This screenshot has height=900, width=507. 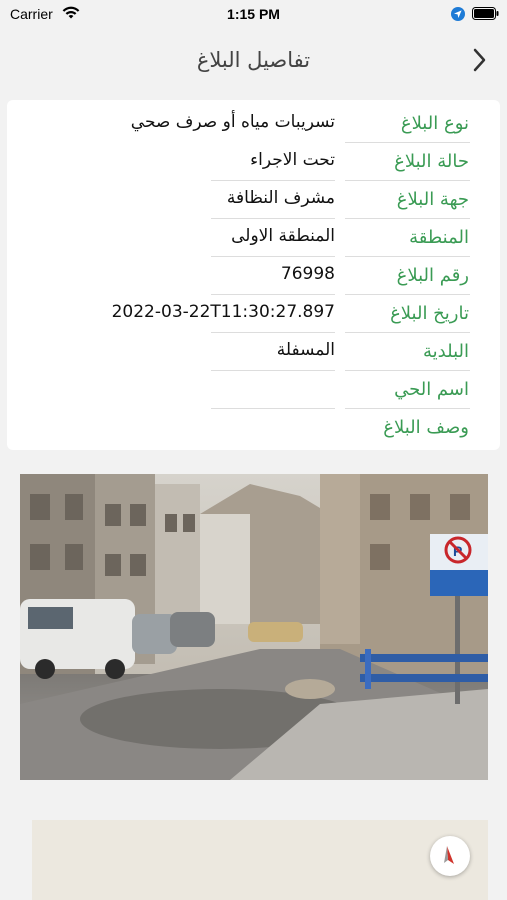 What do you see at coordinates (432, 199) in the screenshot?
I see `detail-label: جهة البلاغ` at bounding box center [432, 199].